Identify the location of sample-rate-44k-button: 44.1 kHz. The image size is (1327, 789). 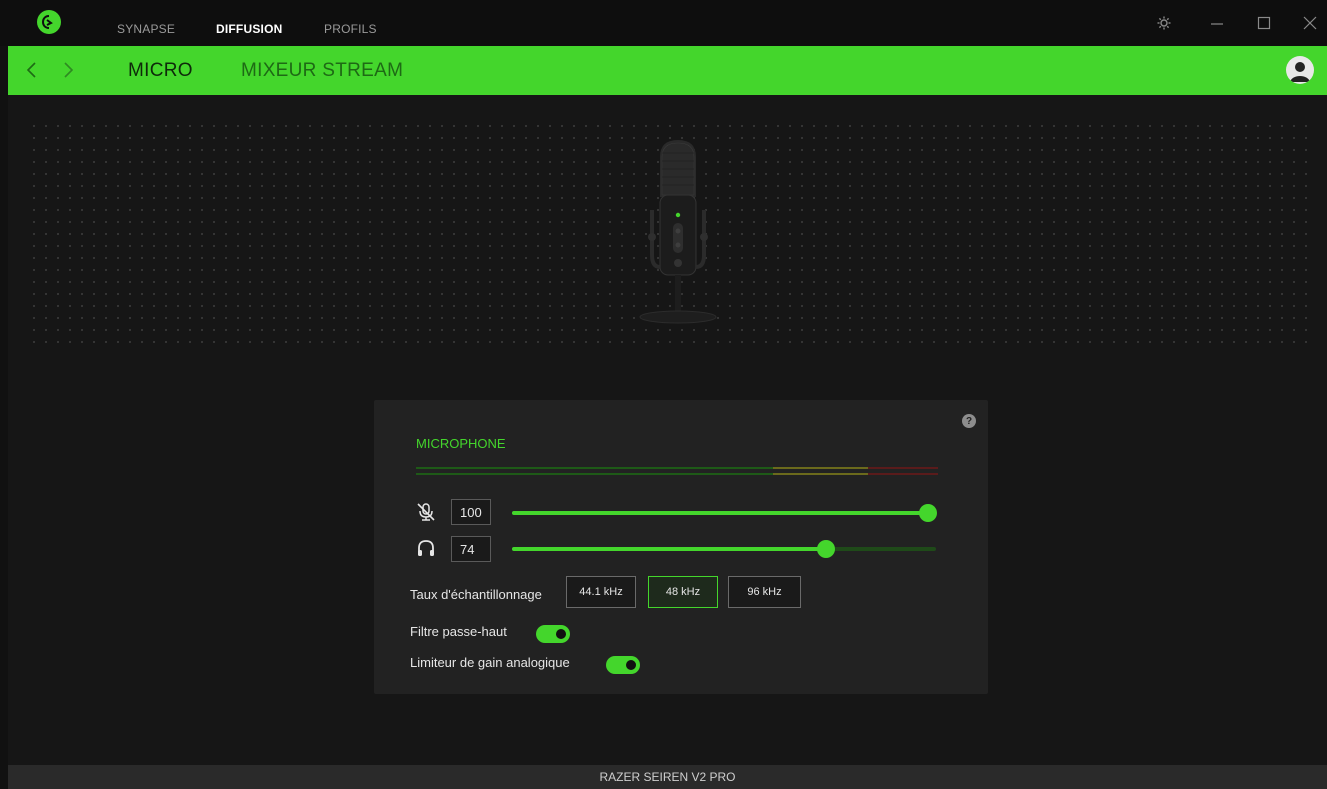
(601, 592).